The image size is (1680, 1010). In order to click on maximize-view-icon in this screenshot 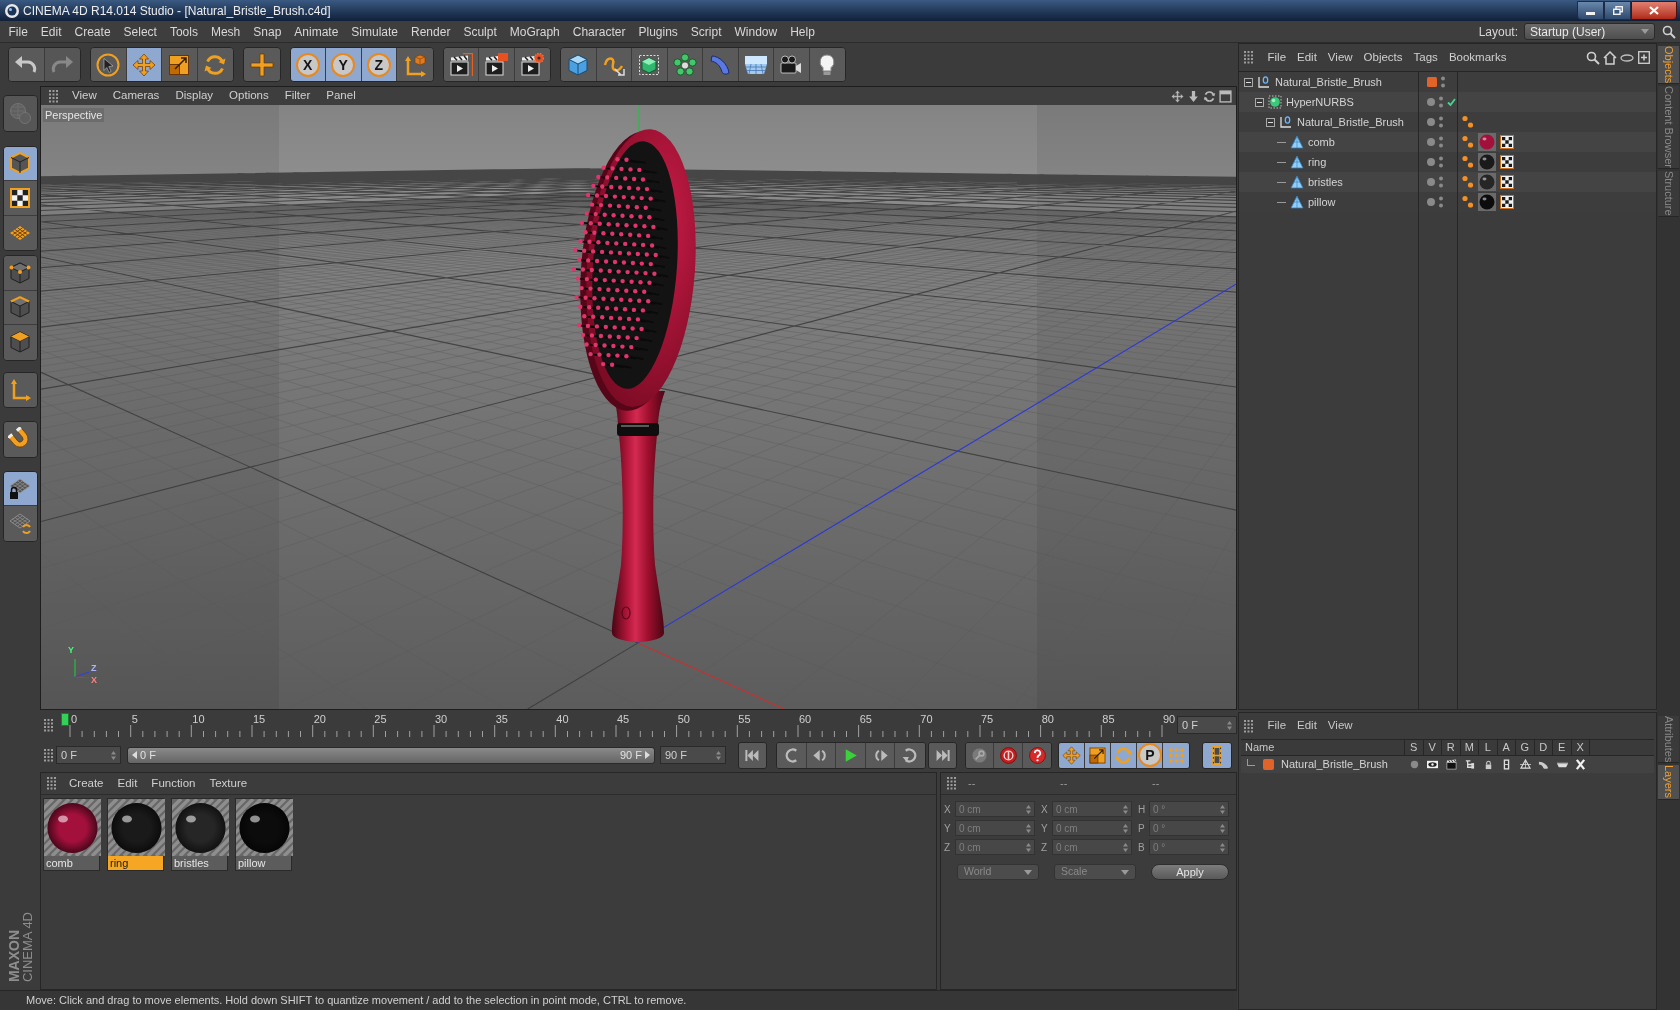, I will do `click(1225, 96)`.